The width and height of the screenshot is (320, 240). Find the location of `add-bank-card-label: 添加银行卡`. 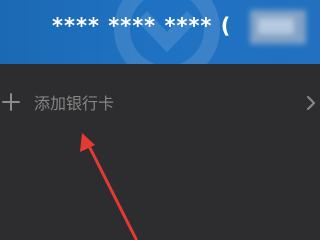

add-bank-card-label: 添加银行卡 is located at coordinates (74, 103).